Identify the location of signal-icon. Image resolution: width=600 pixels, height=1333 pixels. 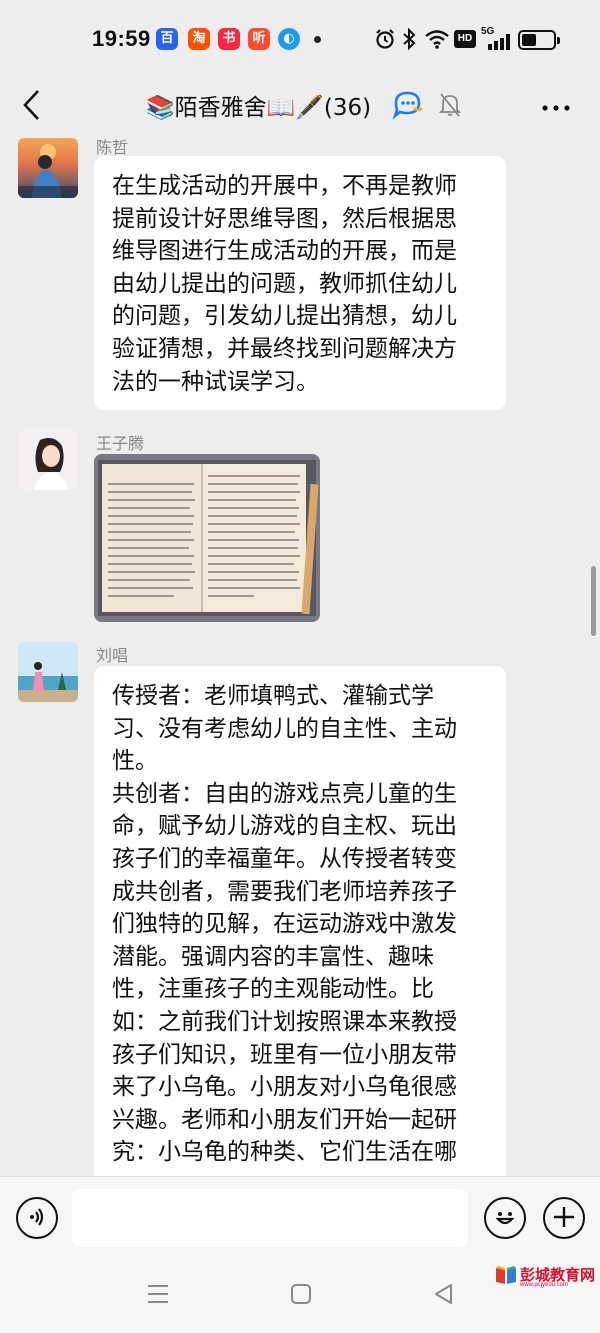
(499, 42).